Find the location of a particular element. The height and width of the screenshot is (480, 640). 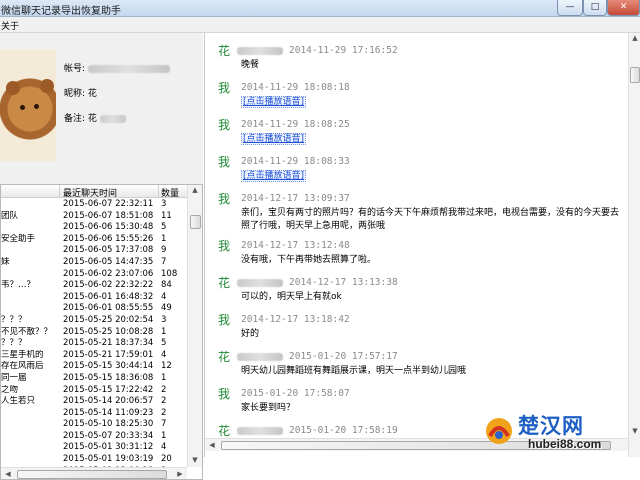

message-body: 没有哦，下午再带她去照算了啦。 is located at coordinates (309, 260).